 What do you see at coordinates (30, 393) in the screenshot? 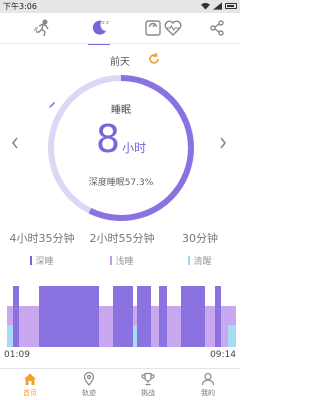
I see `bottom-nav-home-label: 首页` at bounding box center [30, 393].